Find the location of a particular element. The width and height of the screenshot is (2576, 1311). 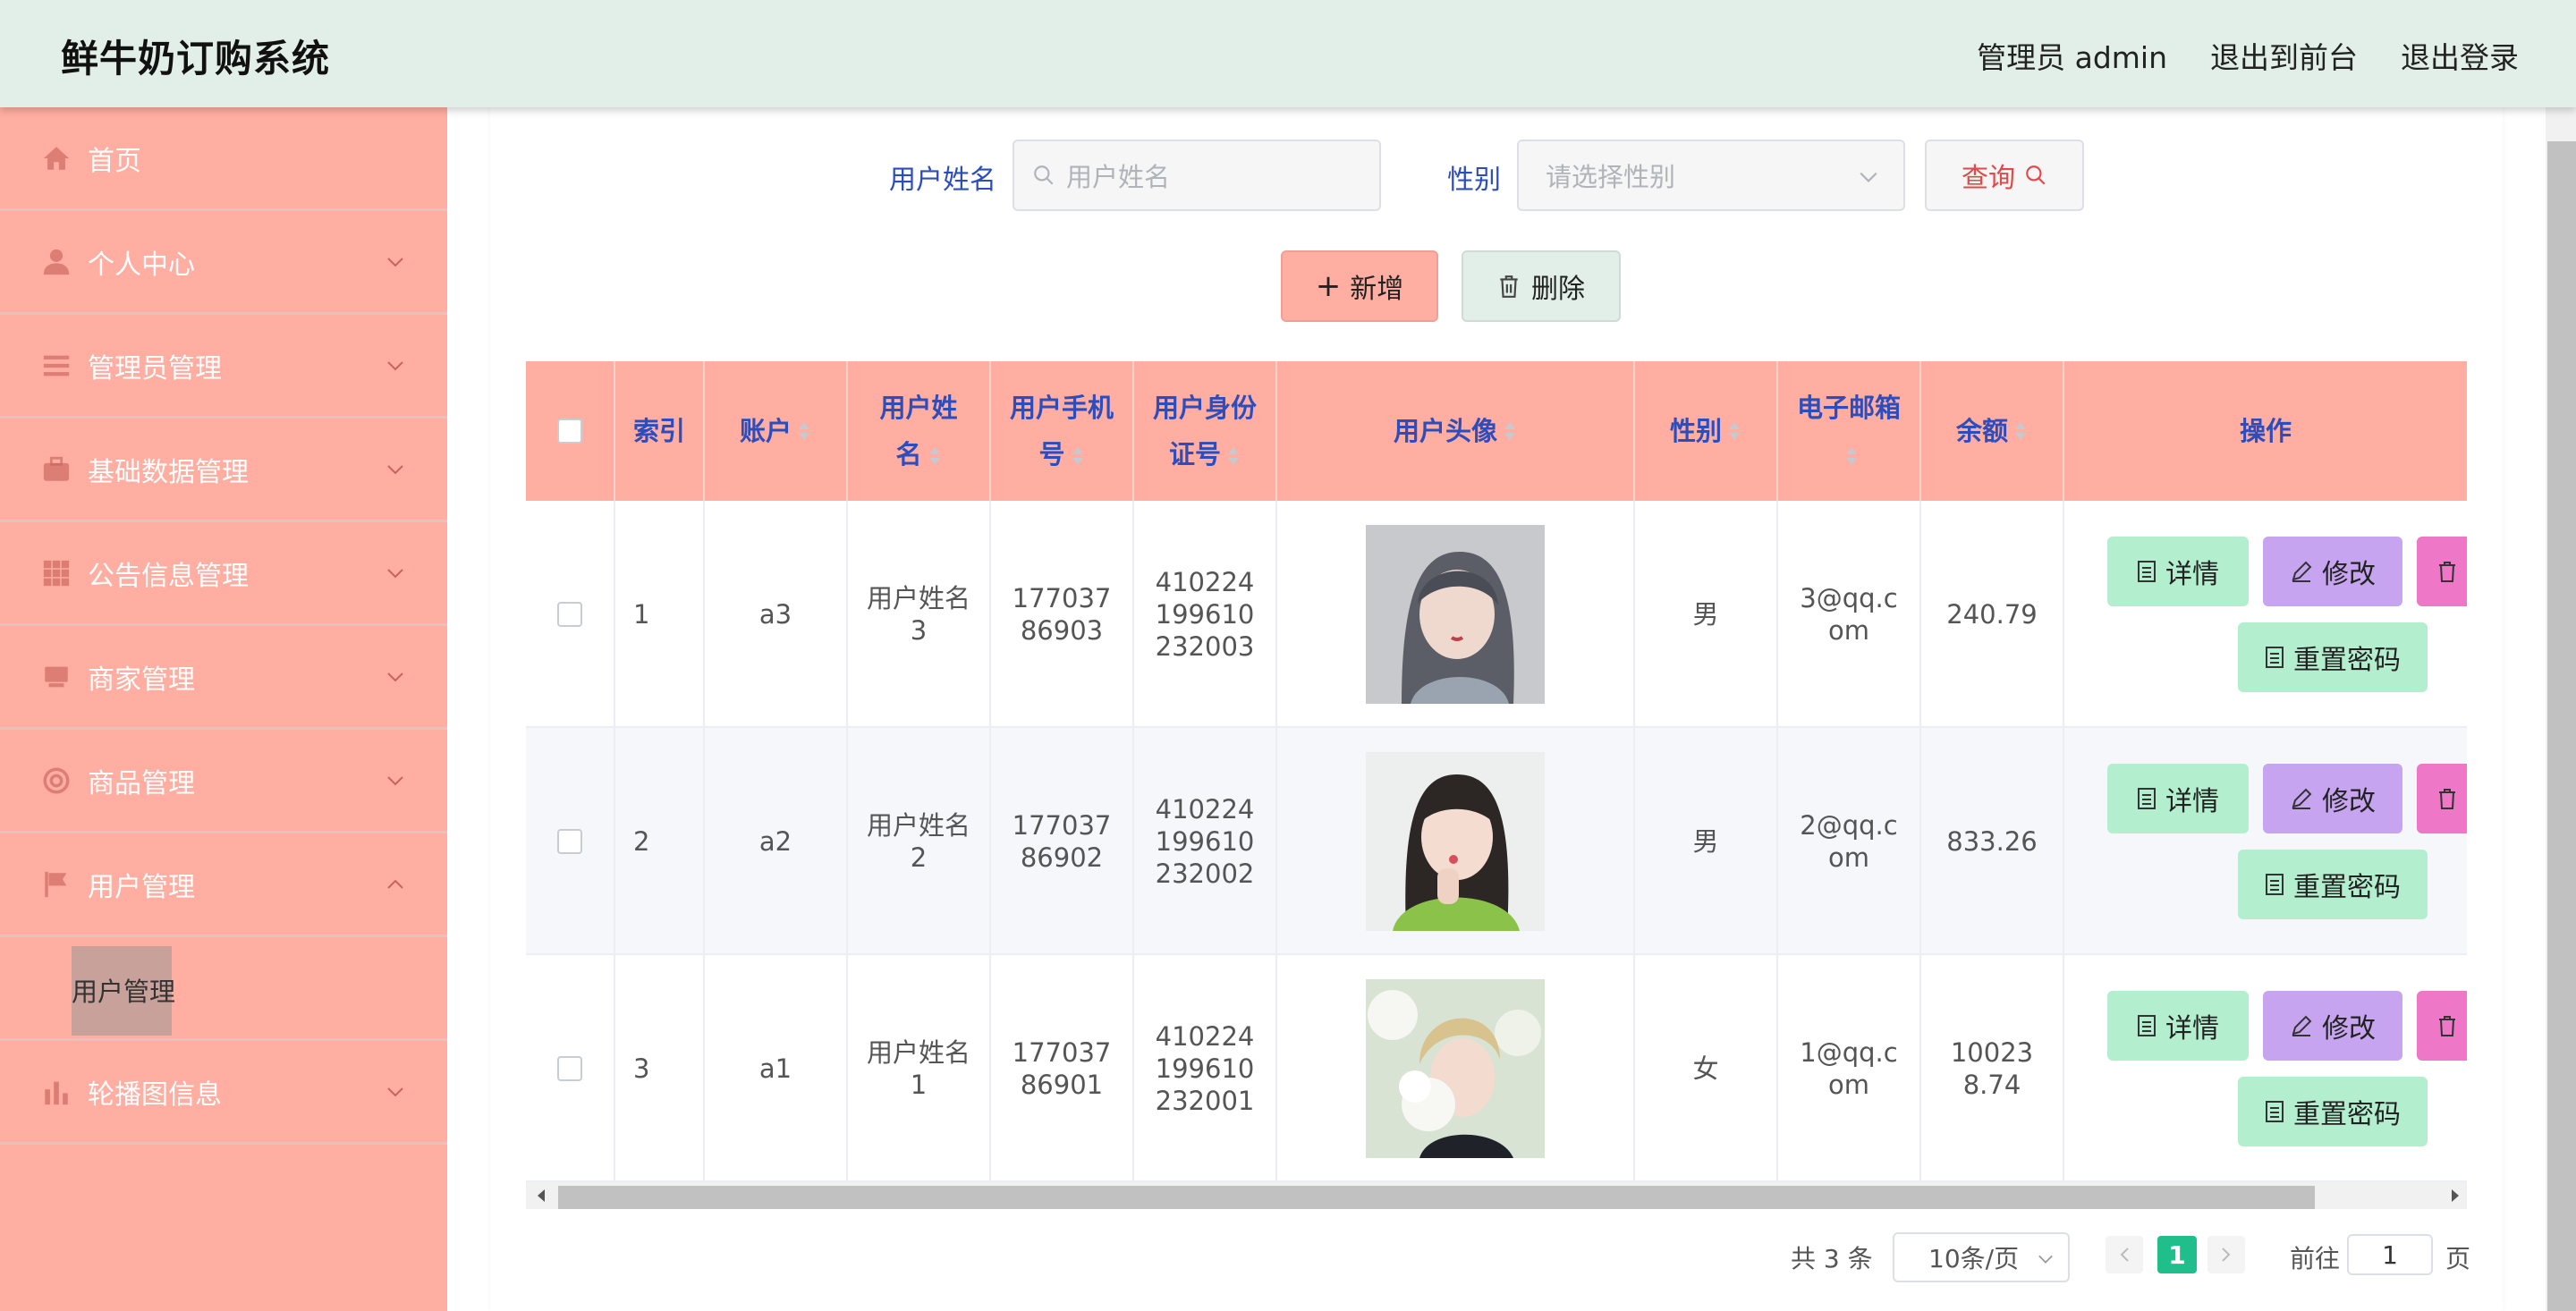

scroll-right-icon is located at coordinates (2455, 1196).